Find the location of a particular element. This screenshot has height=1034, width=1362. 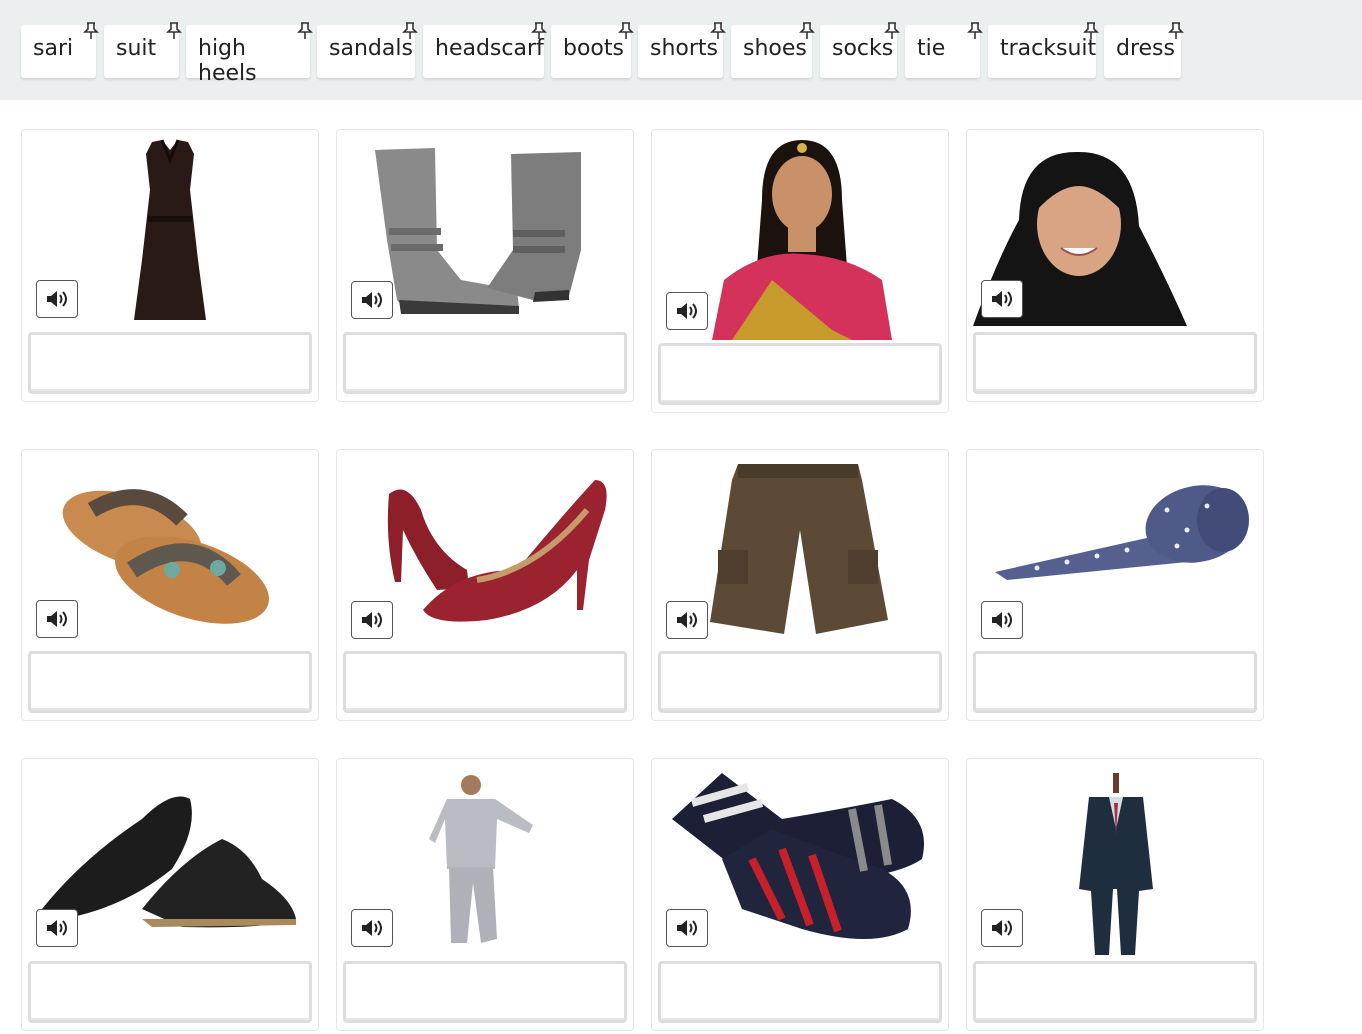

picture-card-shoes is located at coordinates (170, 894).